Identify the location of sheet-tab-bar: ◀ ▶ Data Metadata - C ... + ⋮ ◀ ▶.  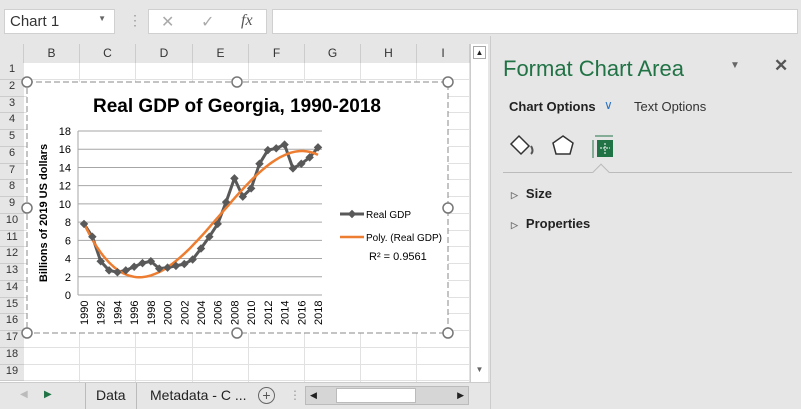
(245, 395).